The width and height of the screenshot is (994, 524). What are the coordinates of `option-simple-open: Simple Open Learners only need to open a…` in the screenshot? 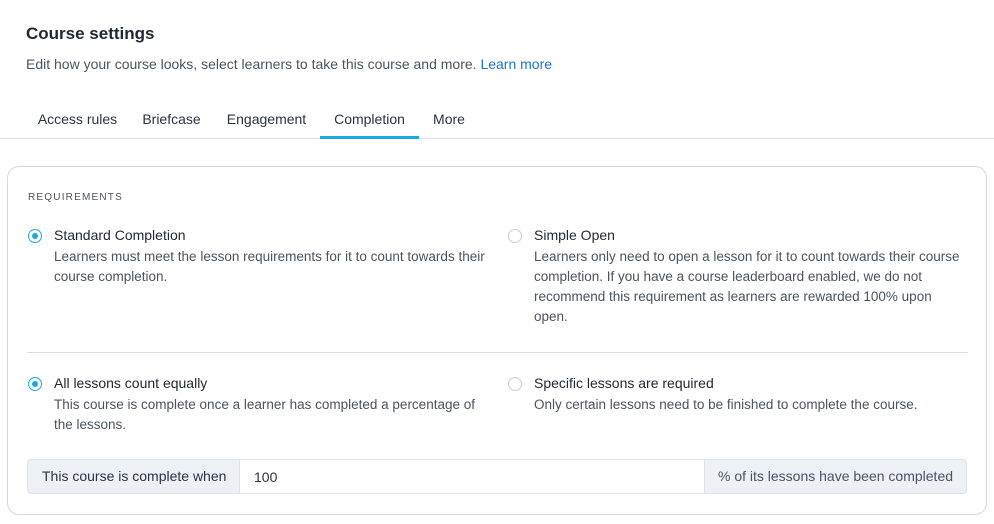 It's located at (738, 277).